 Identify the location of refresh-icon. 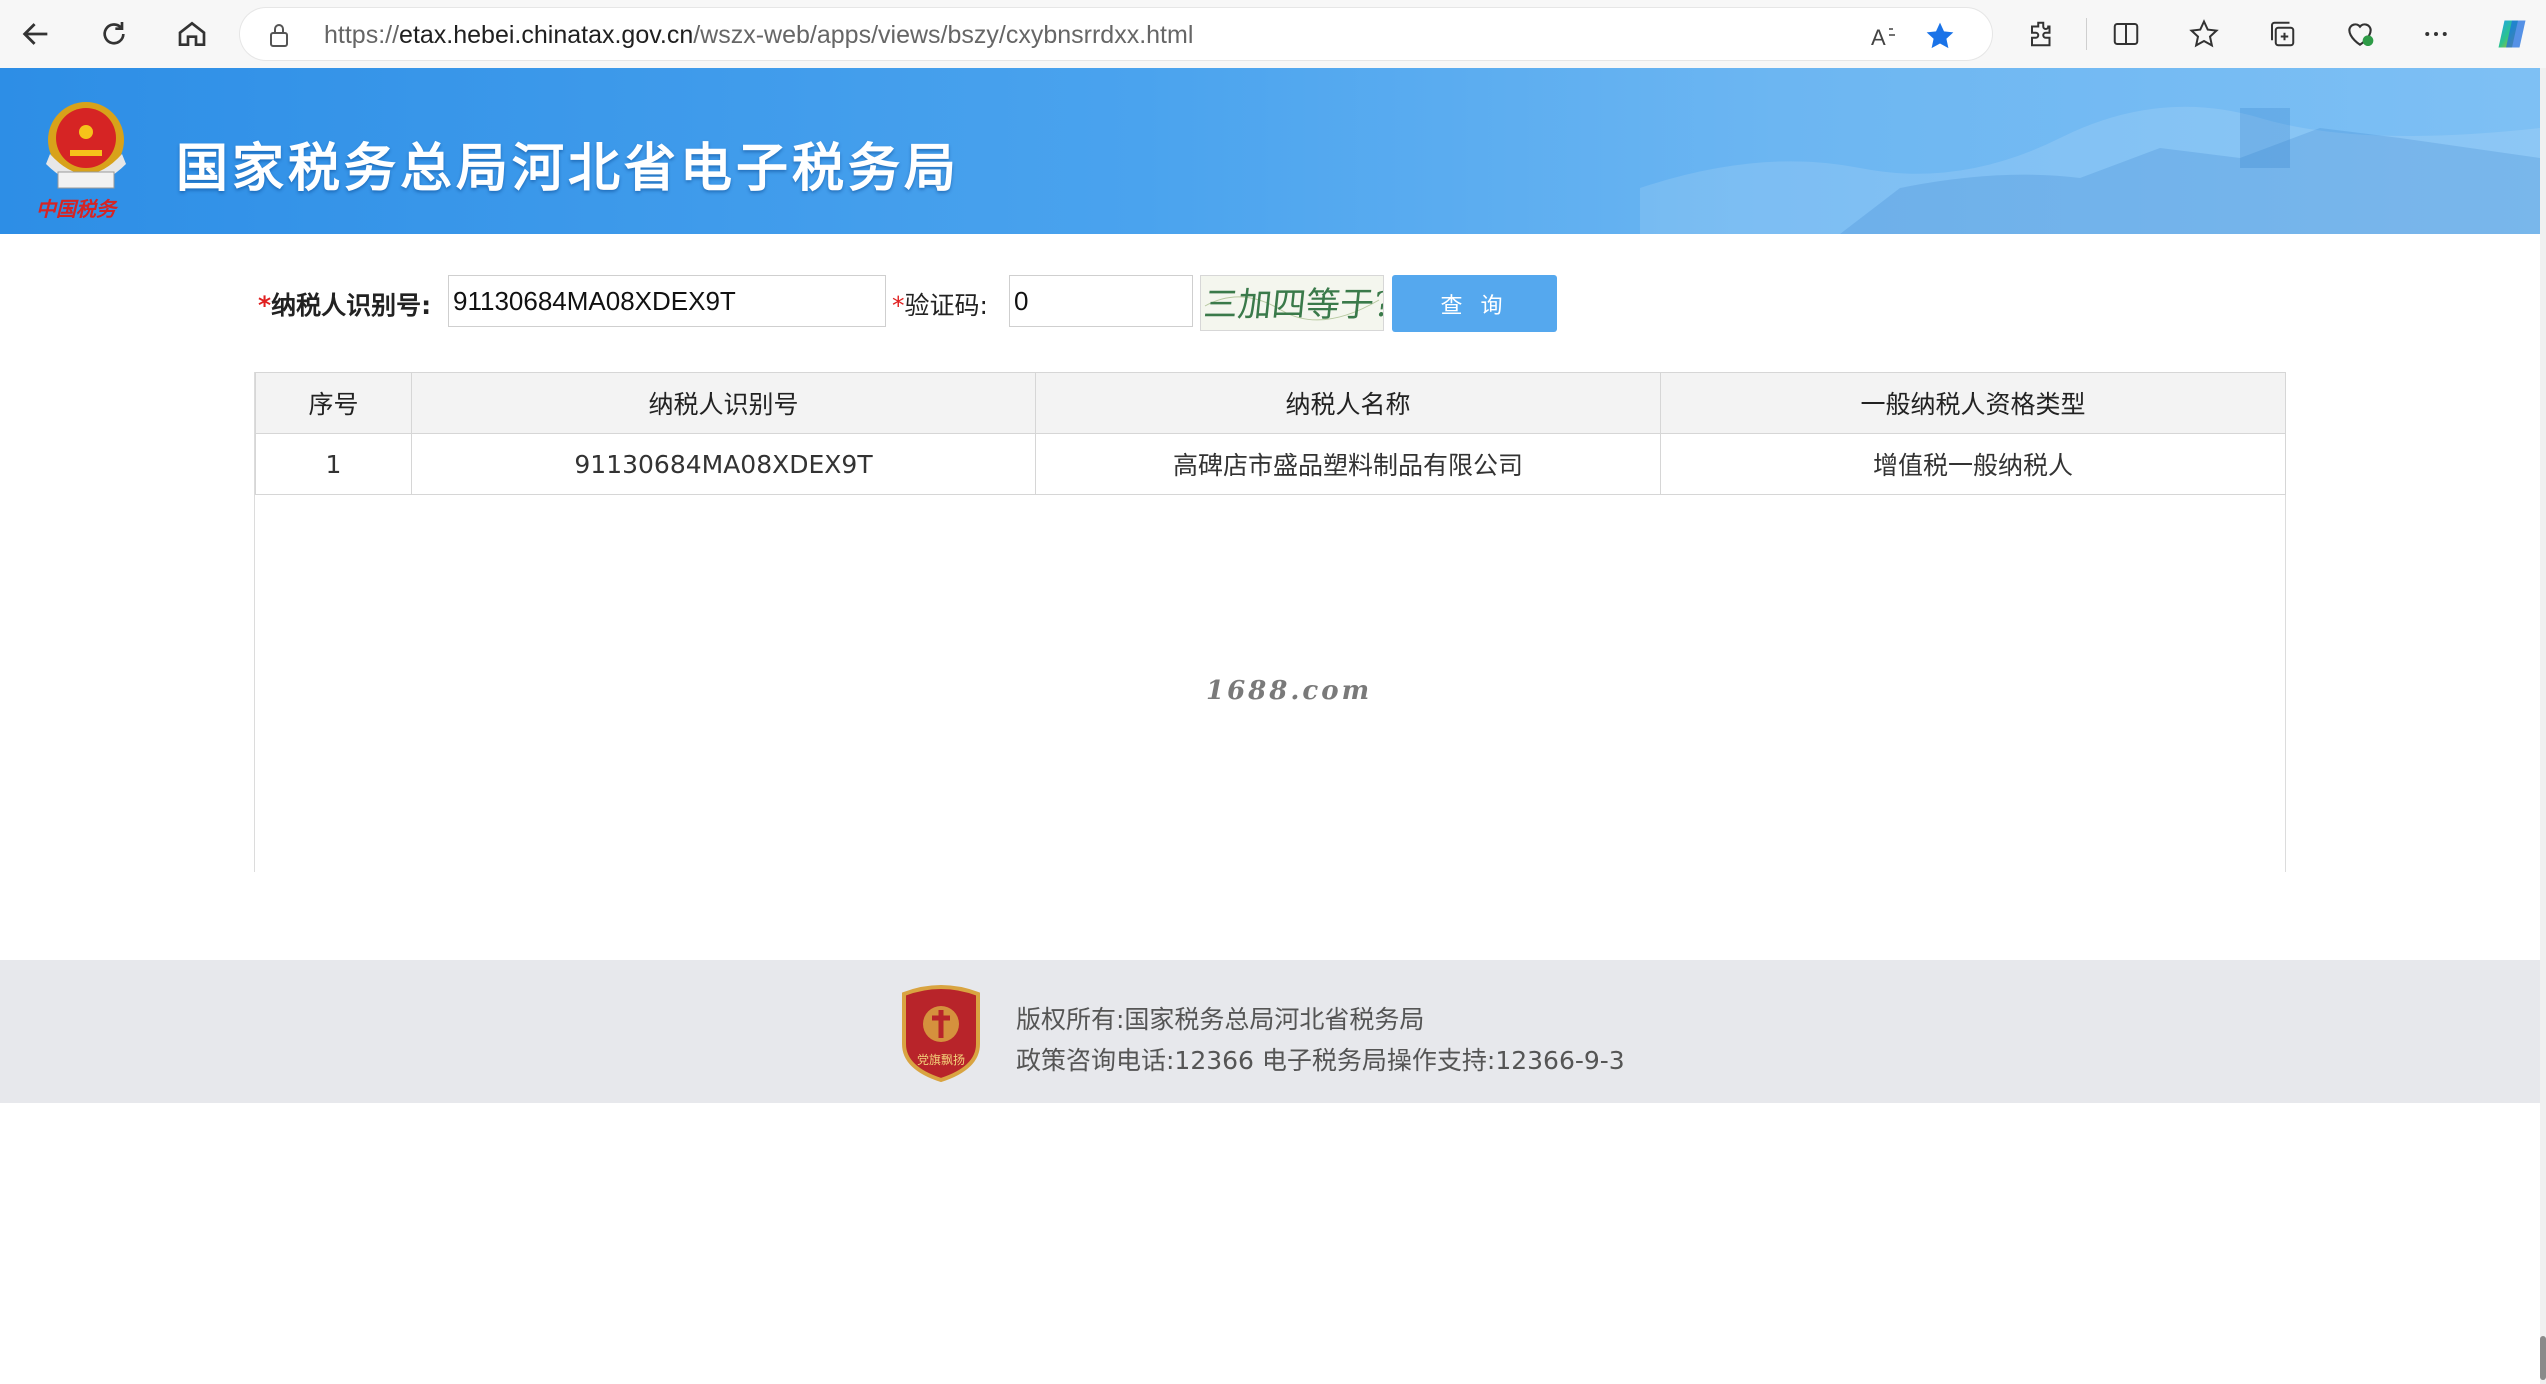
(114, 34).